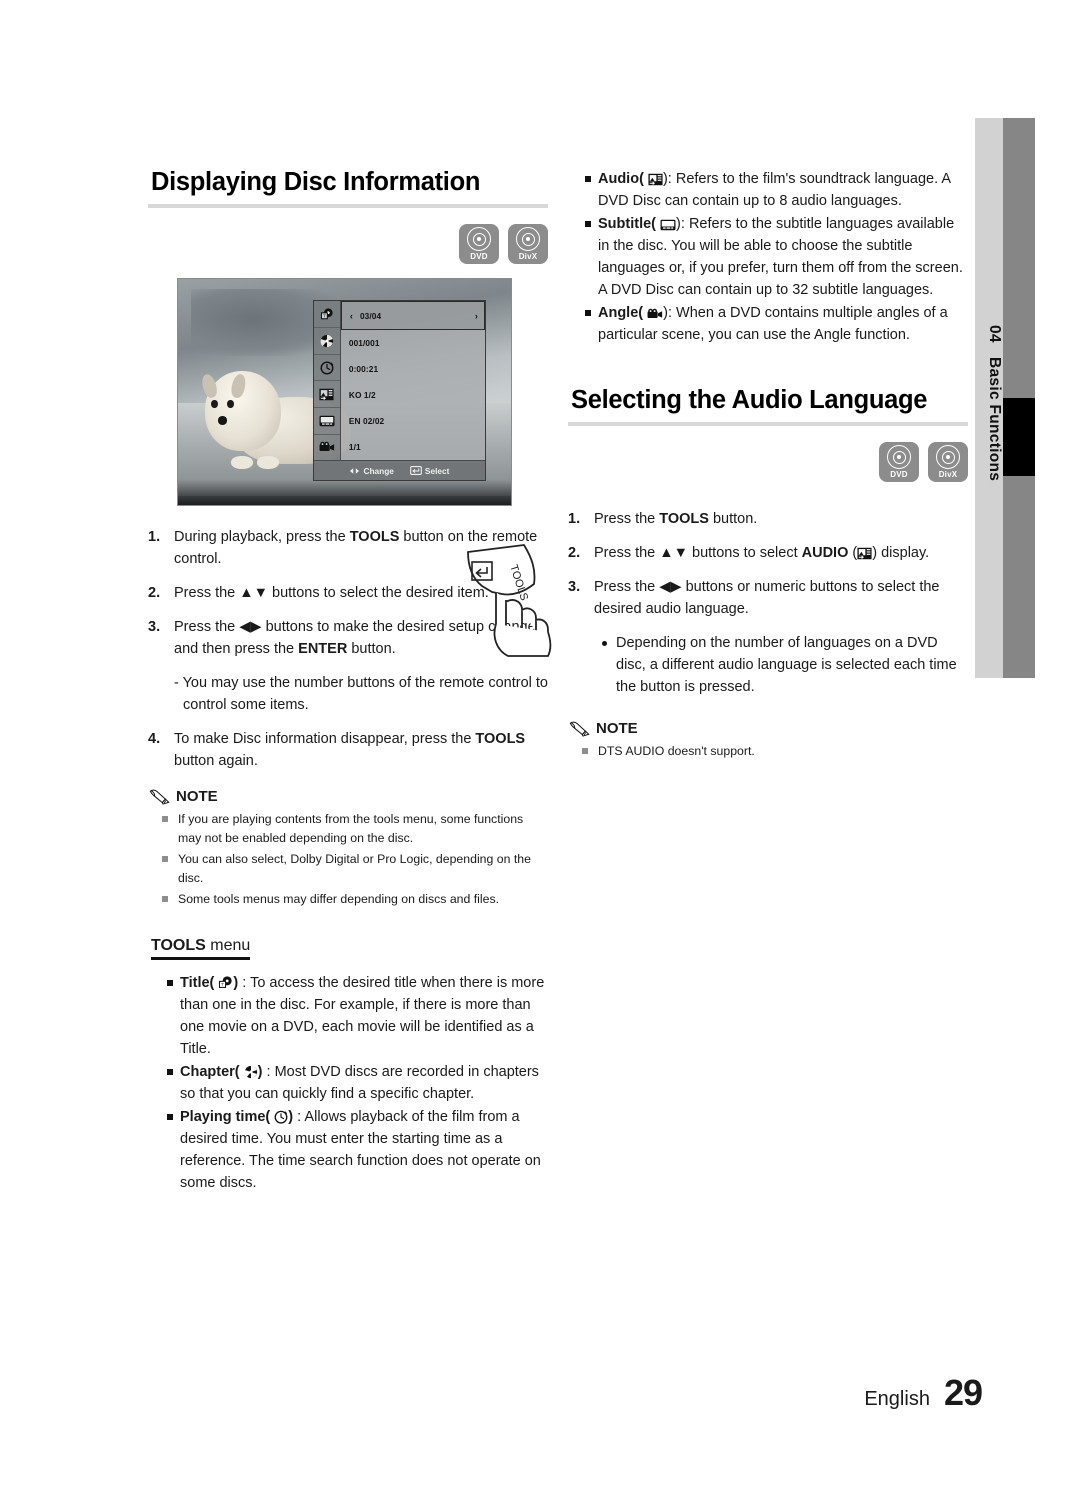 This screenshot has height=1486, width=1080. I want to click on step-number: 4., so click(154, 739).